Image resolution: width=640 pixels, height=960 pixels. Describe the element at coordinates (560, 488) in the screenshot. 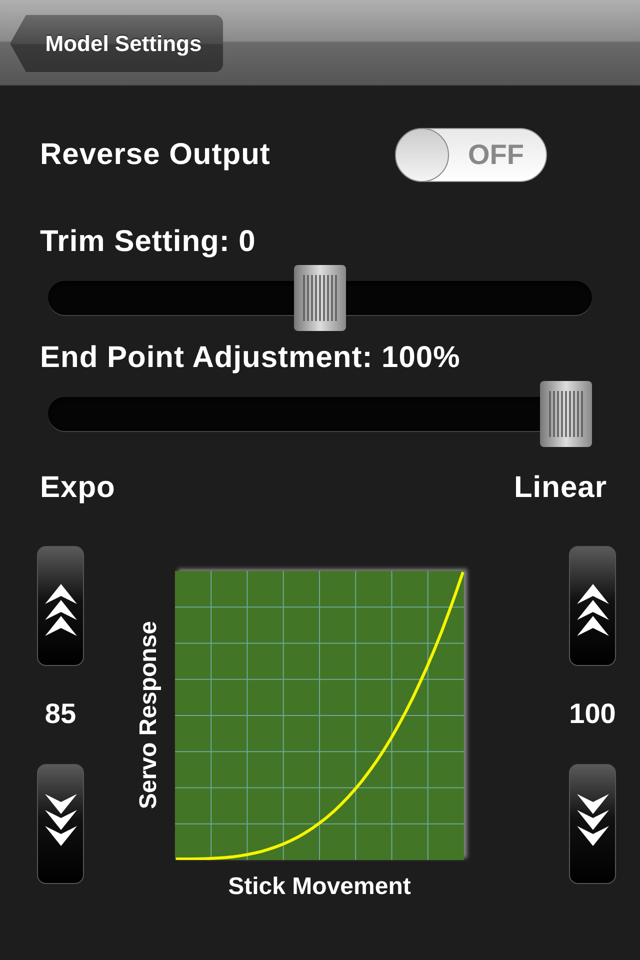

I see `curve-label: Linear` at that location.